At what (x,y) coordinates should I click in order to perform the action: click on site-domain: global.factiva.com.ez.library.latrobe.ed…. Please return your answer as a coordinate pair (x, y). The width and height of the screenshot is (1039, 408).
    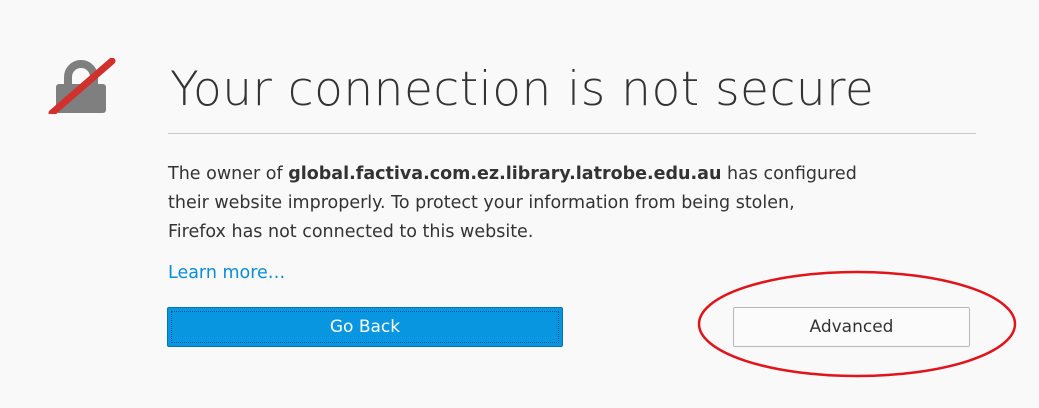
    Looking at the image, I should click on (505, 174).